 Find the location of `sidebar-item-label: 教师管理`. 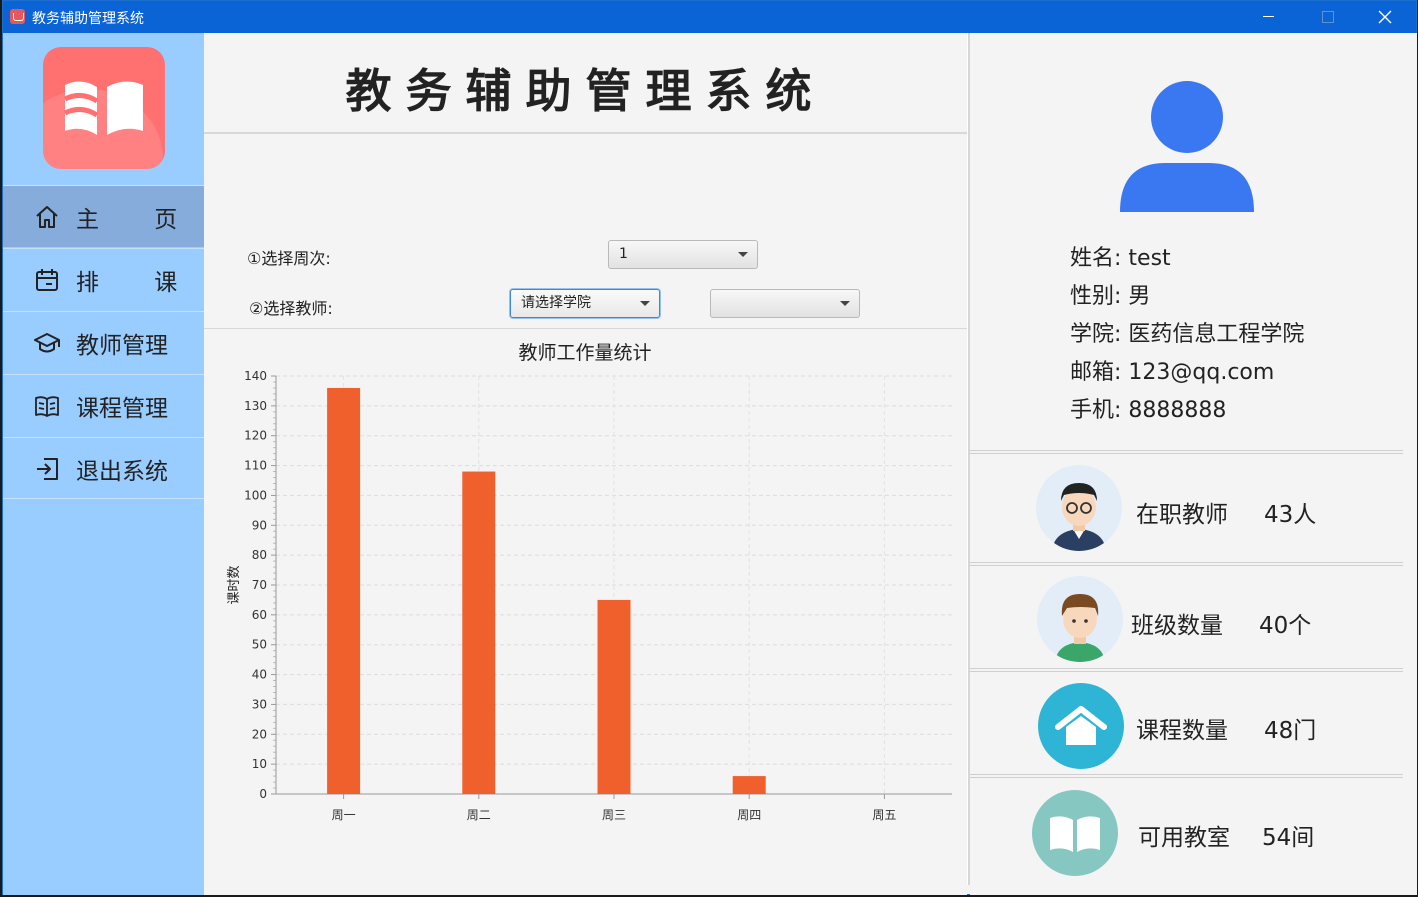

sidebar-item-label: 教师管理 is located at coordinates (122, 345).